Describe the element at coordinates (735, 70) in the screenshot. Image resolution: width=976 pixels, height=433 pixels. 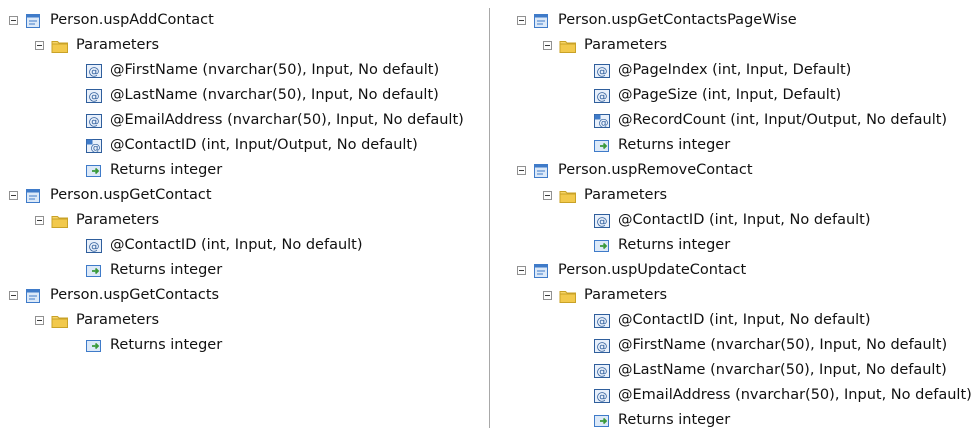
I see `parameter-node-label: @PageIndex (int, Input, Default)` at that location.